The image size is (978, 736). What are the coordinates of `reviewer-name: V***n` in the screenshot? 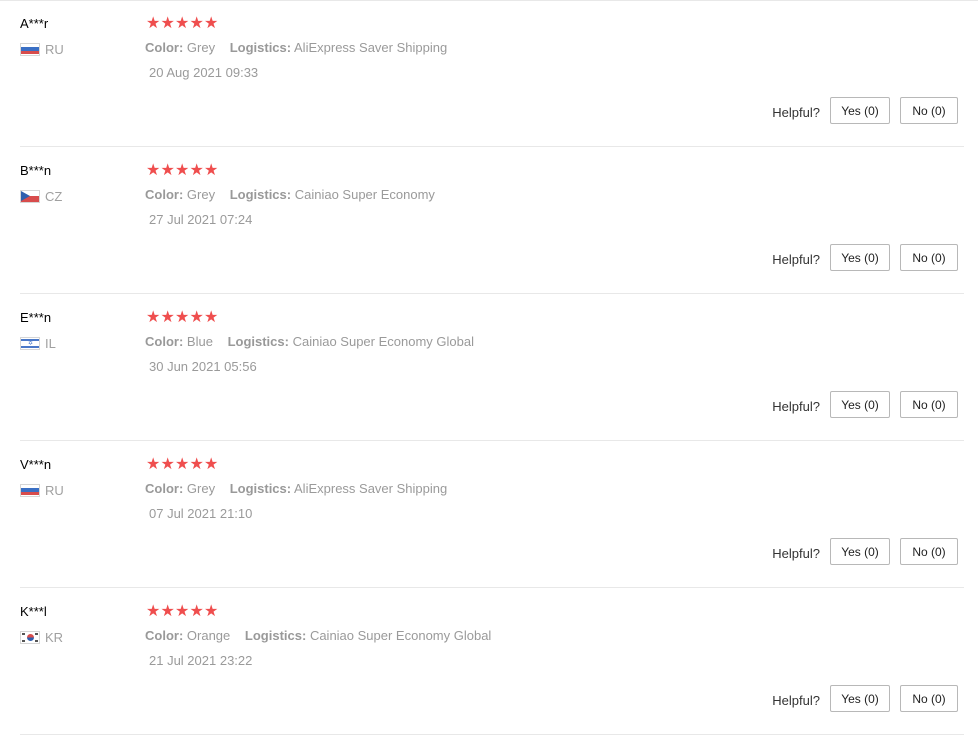 It's located at (36, 464).